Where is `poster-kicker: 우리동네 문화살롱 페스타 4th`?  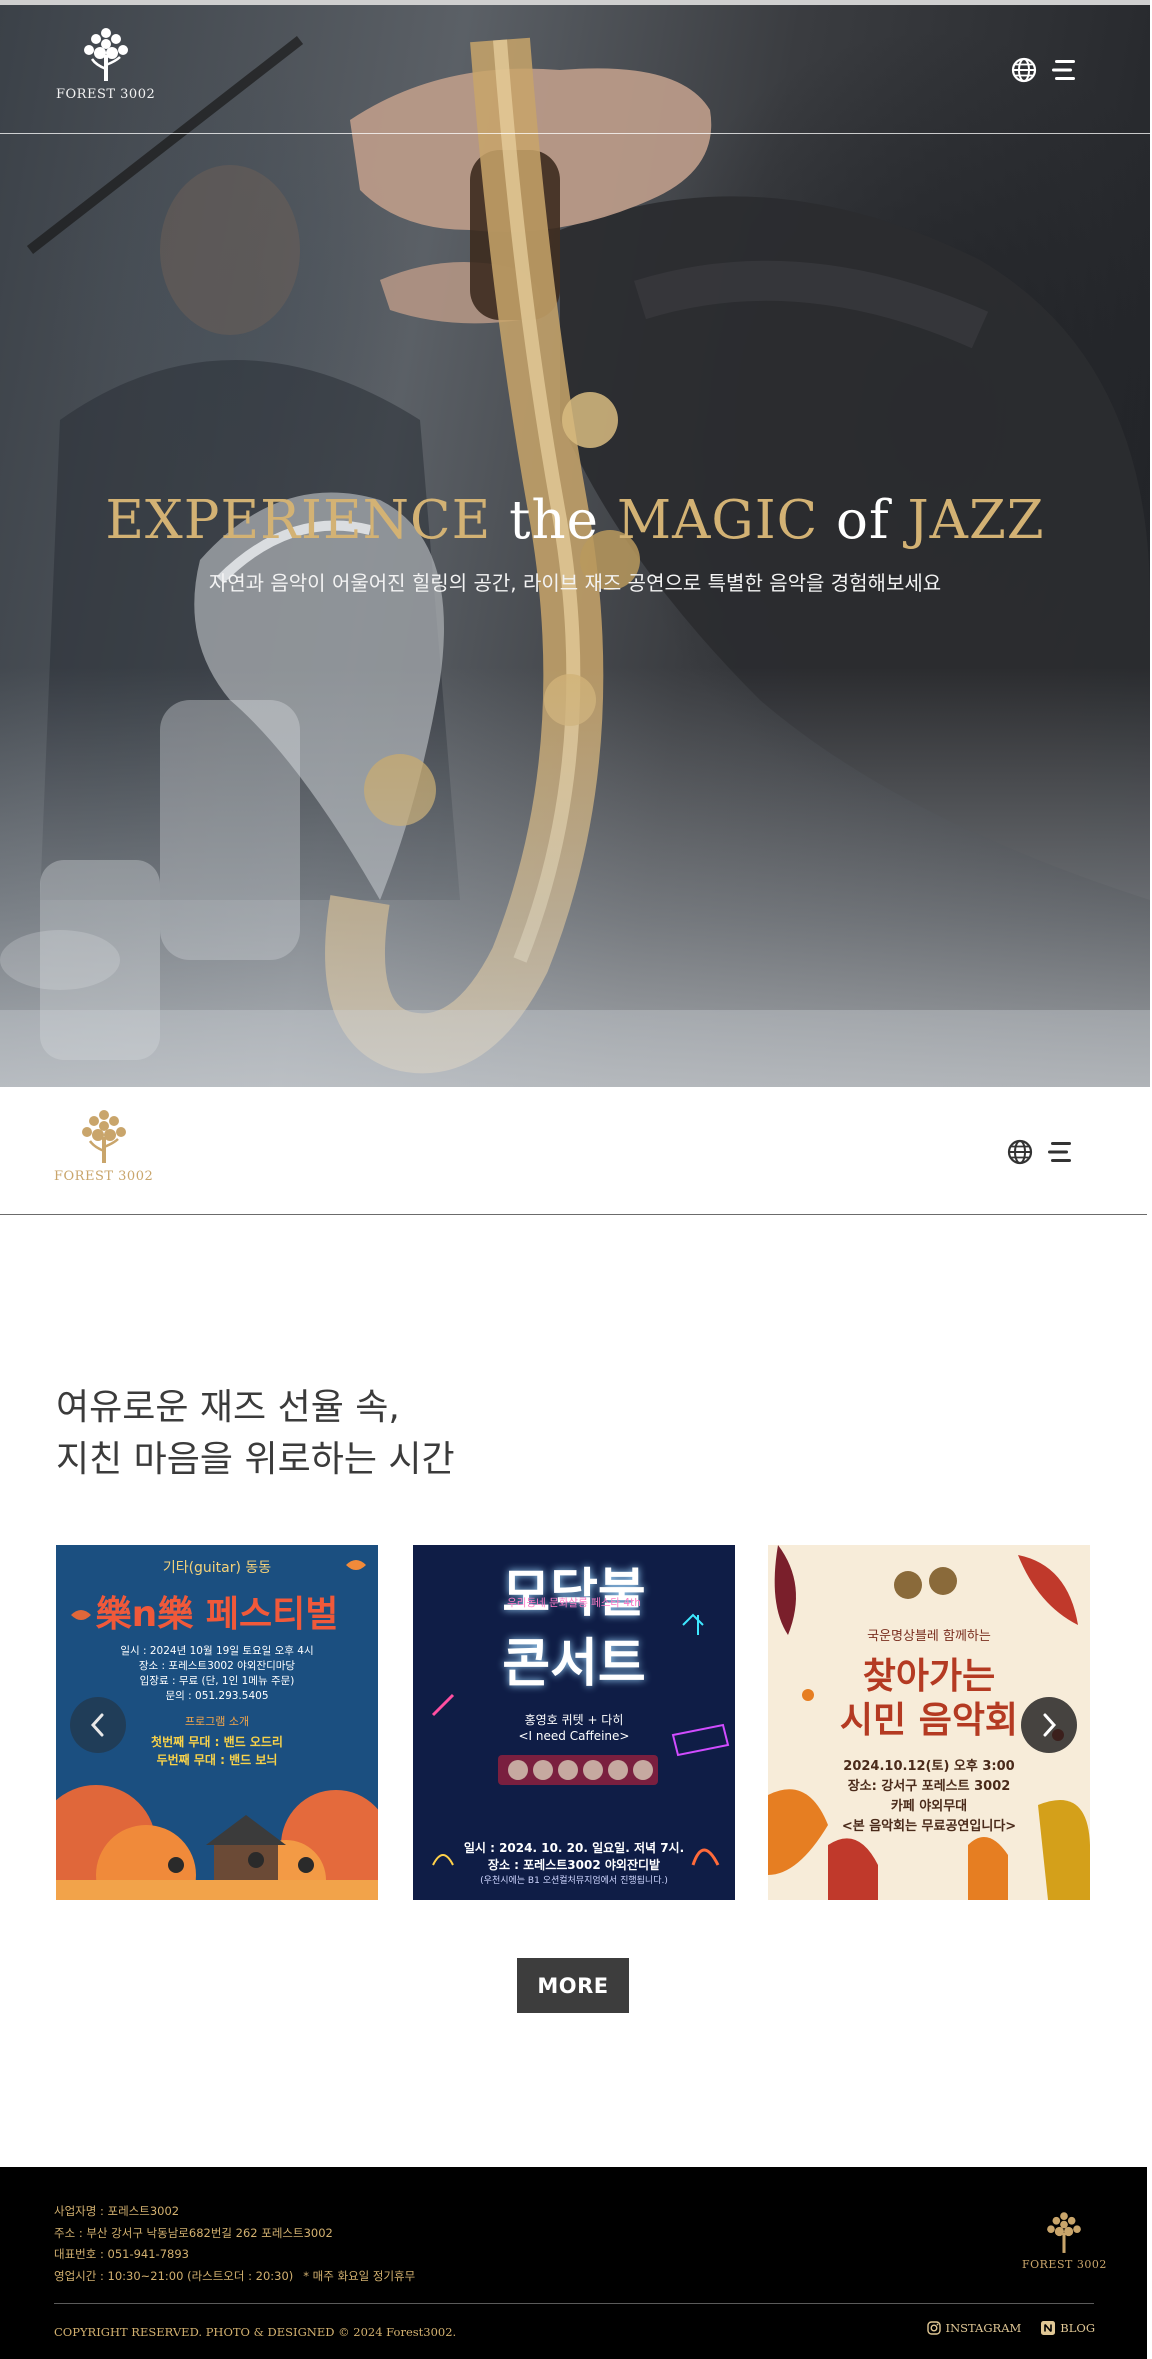
poster-kicker: 우리동네 문화살롱 페스타 4th is located at coordinates (574, 1603).